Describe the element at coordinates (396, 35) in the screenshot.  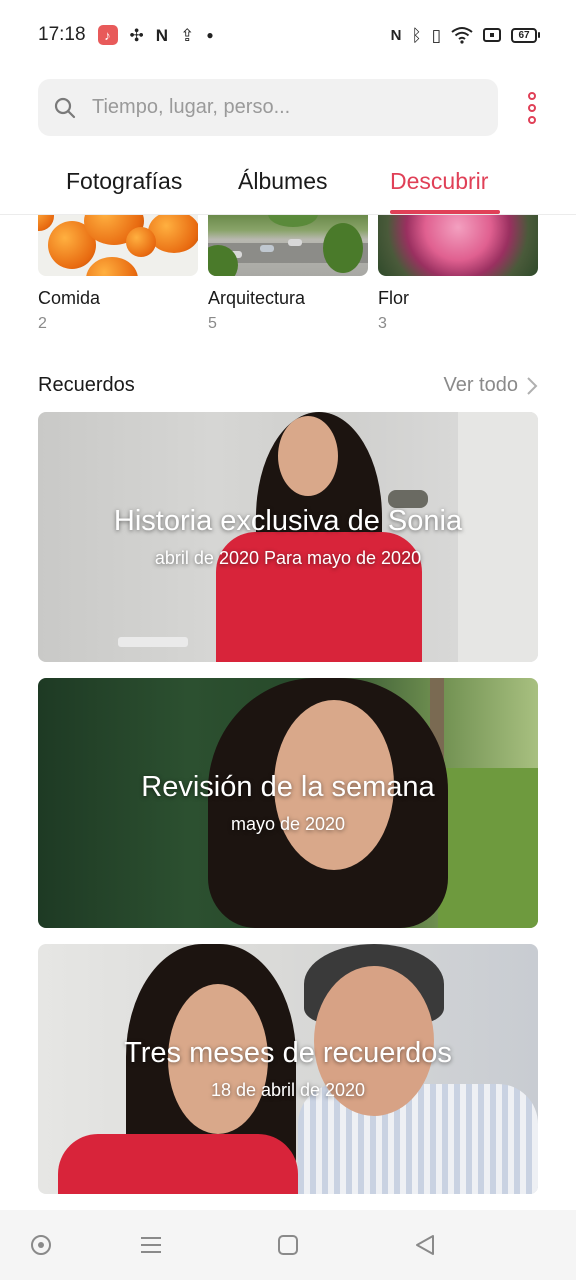
I see `nfc-icon: N` at that location.